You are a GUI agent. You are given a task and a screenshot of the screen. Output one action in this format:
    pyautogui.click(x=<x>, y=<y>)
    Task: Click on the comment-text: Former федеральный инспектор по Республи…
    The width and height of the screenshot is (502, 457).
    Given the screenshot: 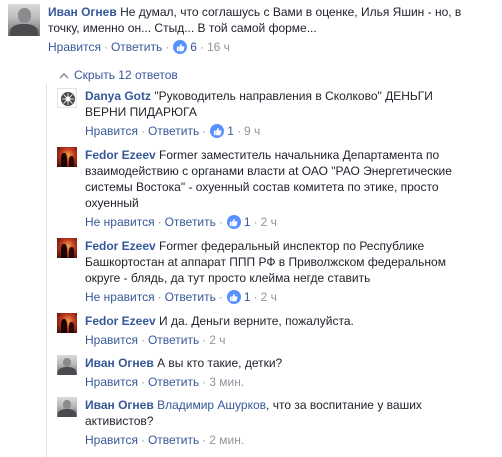 What is the action you would take?
    pyautogui.click(x=292, y=246)
    